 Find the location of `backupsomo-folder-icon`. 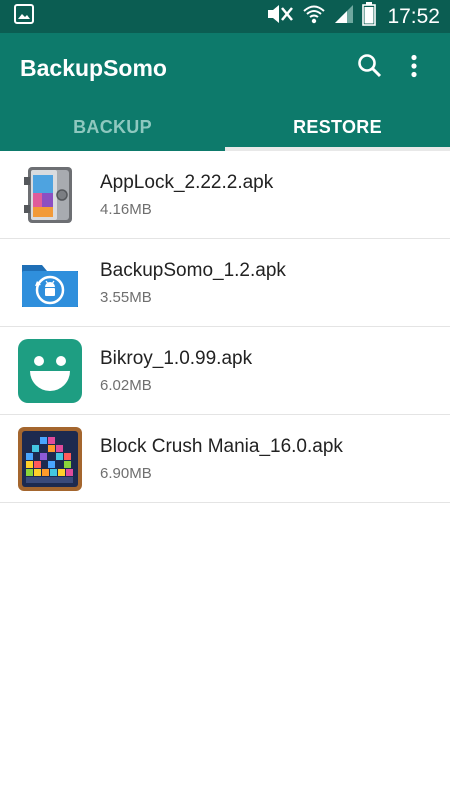

backupsomo-folder-icon is located at coordinates (50, 283).